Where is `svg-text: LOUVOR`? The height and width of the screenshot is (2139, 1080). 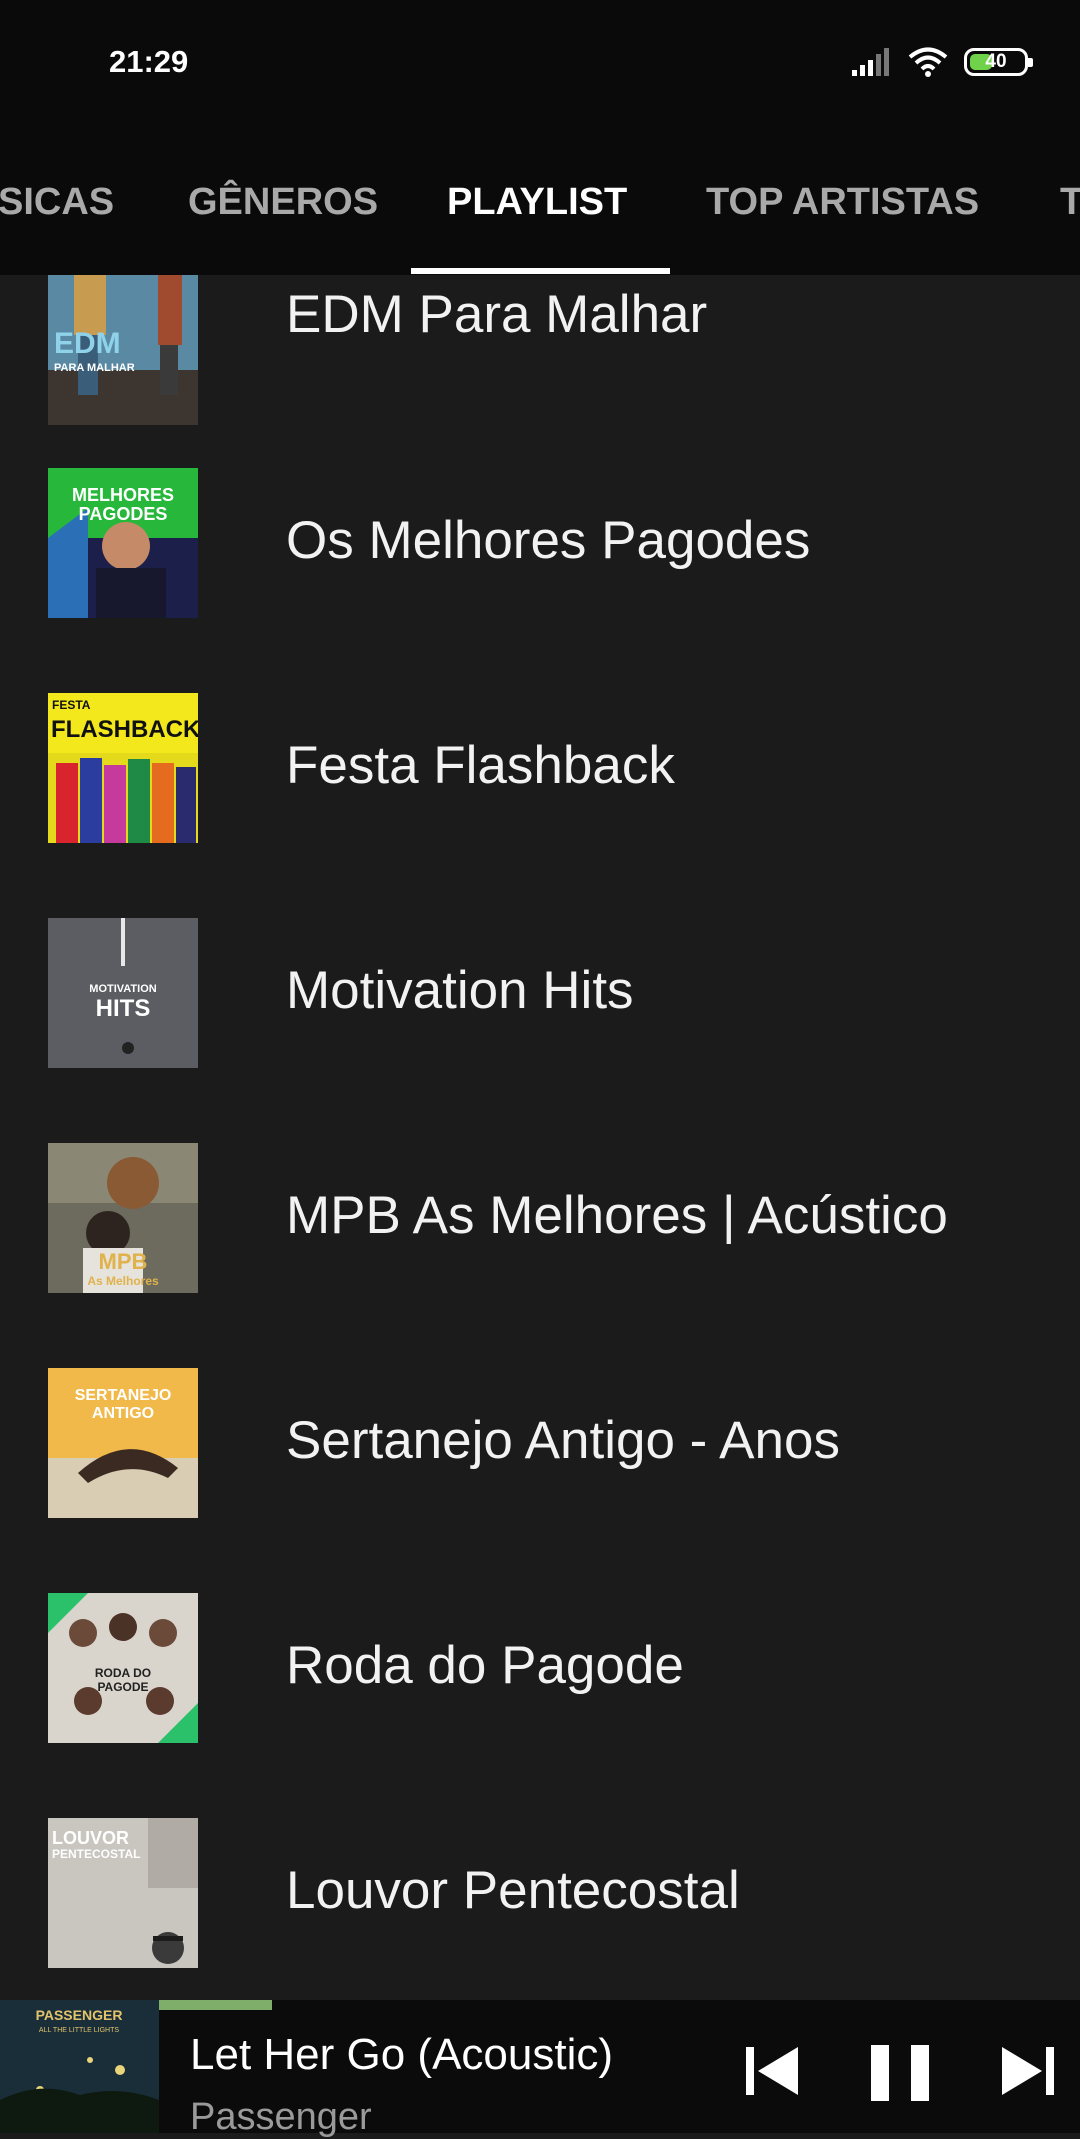 svg-text: LOUVOR is located at coordinates (90, 1838).